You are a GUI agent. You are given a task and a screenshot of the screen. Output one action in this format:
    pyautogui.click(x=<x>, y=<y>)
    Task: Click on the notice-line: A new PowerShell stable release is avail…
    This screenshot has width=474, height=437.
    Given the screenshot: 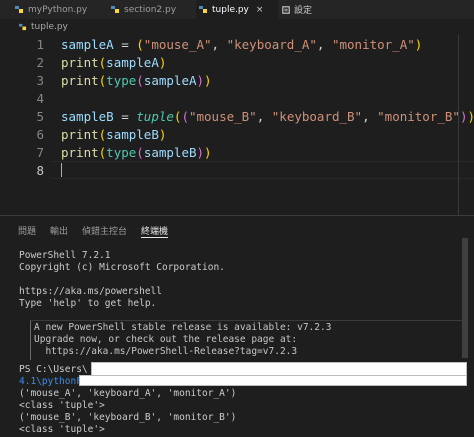 What is the action you would take?
    pyautogui.click(x=183, y=327)
    